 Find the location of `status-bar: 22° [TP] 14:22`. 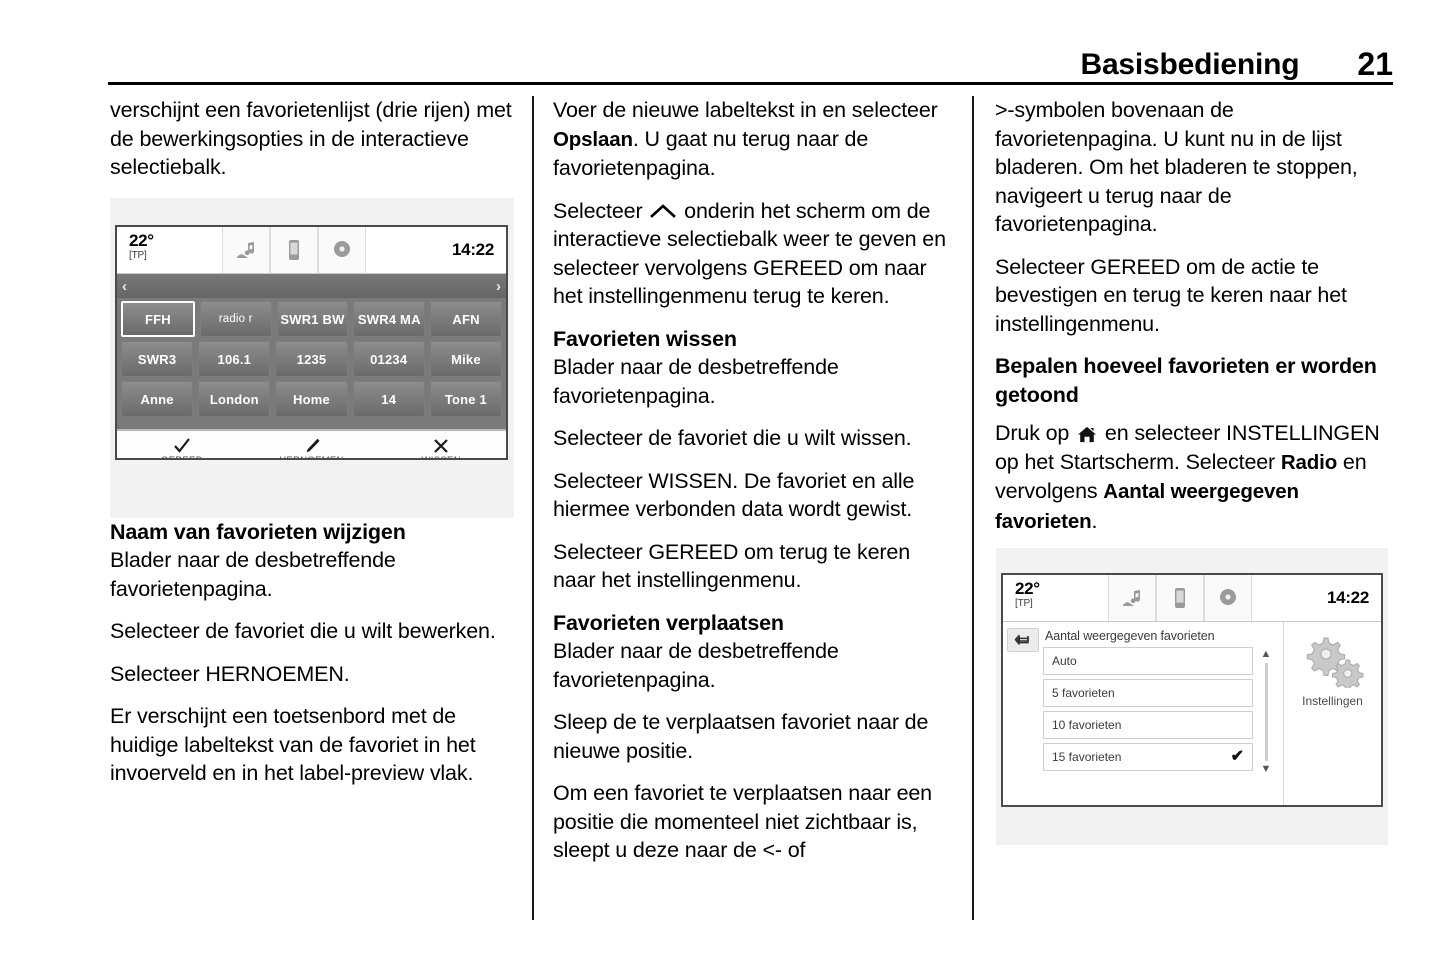

status-bar: 22° [TP] 14:22 is located at coordinates (1192, 598).